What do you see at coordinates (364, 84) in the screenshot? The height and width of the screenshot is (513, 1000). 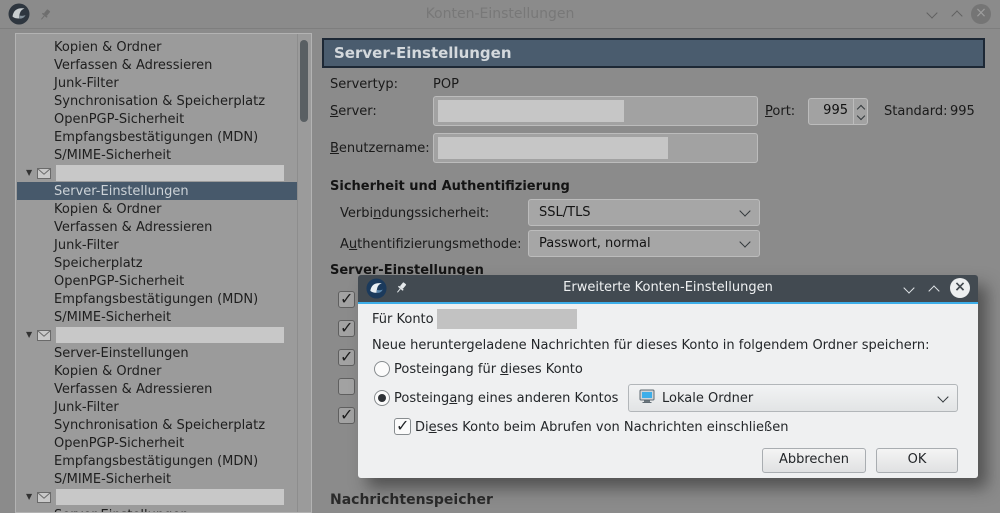 I see `servertype-label: Servertyp:` at bounding box center [364, 84].